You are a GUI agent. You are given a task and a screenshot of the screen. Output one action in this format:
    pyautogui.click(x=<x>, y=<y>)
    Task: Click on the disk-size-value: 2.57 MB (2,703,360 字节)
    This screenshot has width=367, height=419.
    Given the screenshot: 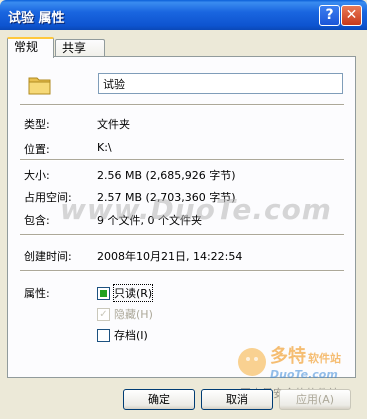 What is the action you would take?
    pyautogui.click(x=166, y=197)
    